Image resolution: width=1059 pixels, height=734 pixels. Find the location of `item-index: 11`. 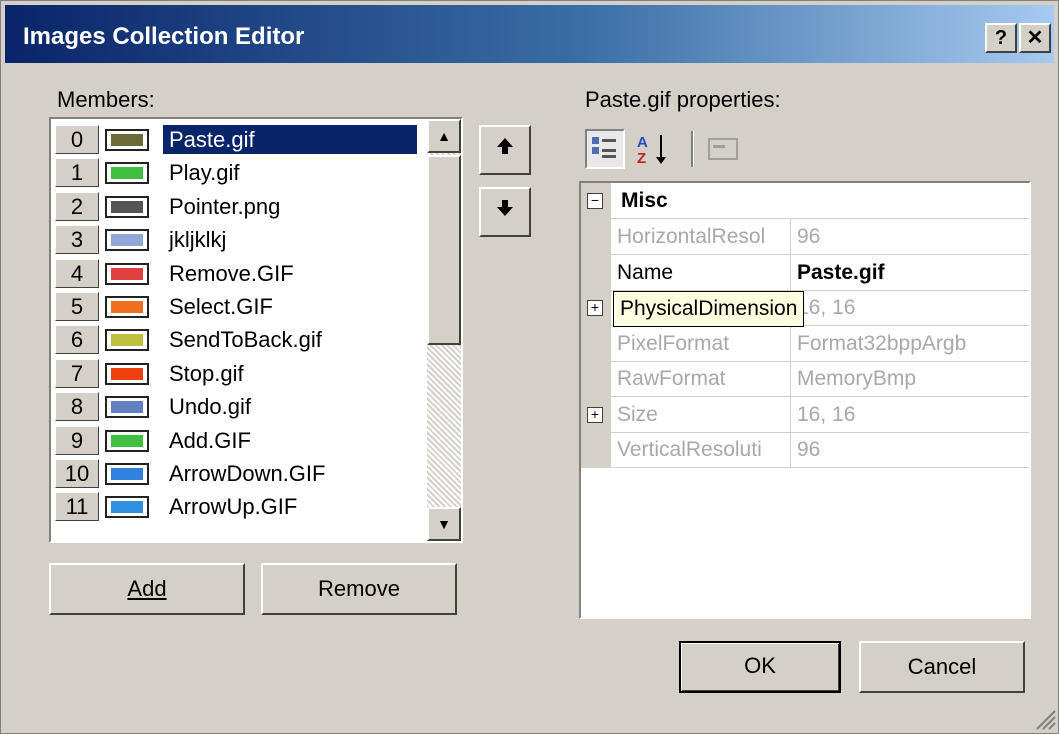

item-index: 11 is located at coordinates (77, 507).